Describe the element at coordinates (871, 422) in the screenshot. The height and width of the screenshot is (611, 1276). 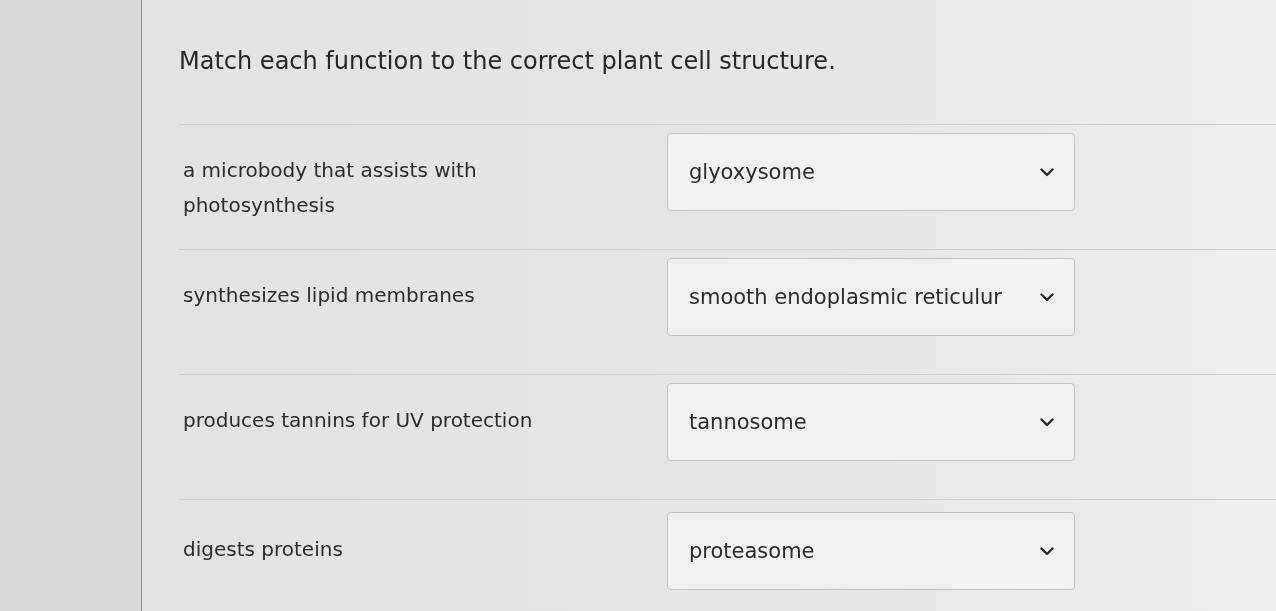
I see `answer-dropdown: tannosome` at that location.